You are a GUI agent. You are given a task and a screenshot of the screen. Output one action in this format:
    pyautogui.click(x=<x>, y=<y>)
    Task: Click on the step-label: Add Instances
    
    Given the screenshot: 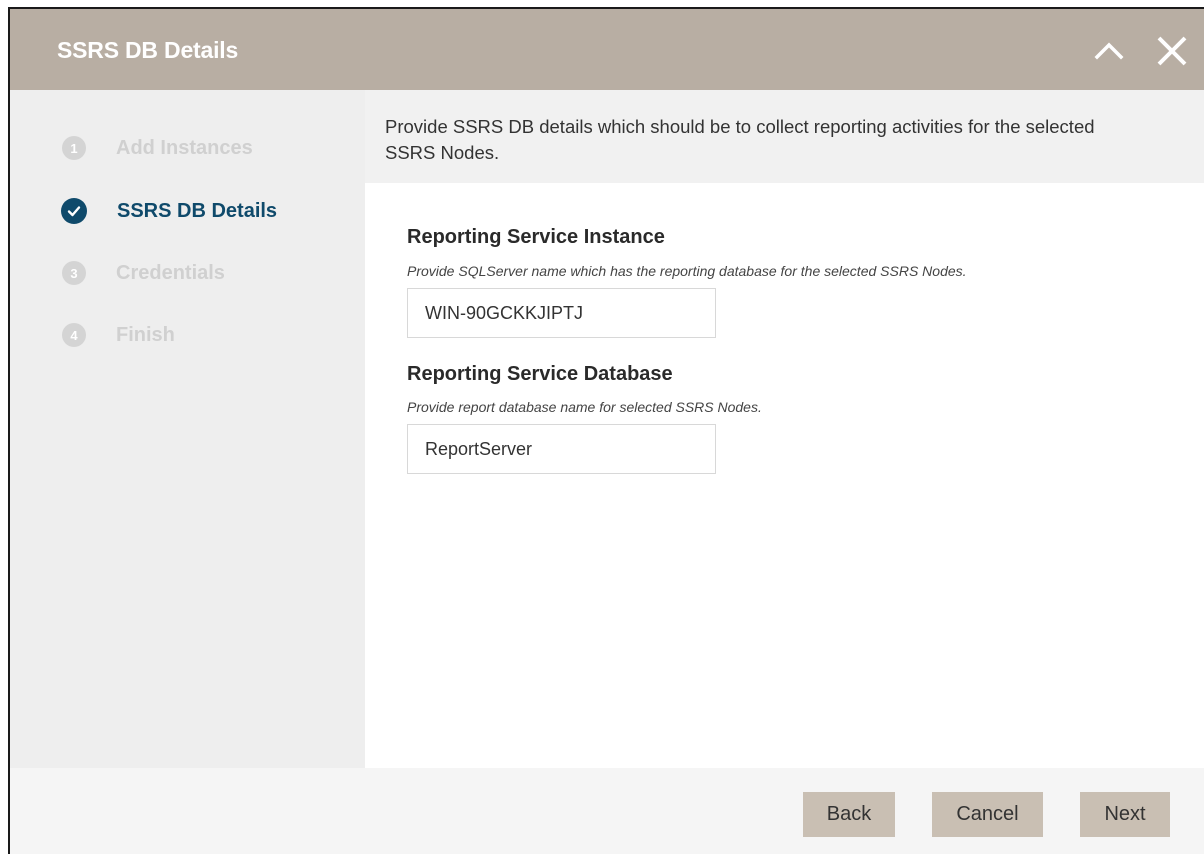 What is the action you would take?
    pyautogui.click(x=184, y=147)
    